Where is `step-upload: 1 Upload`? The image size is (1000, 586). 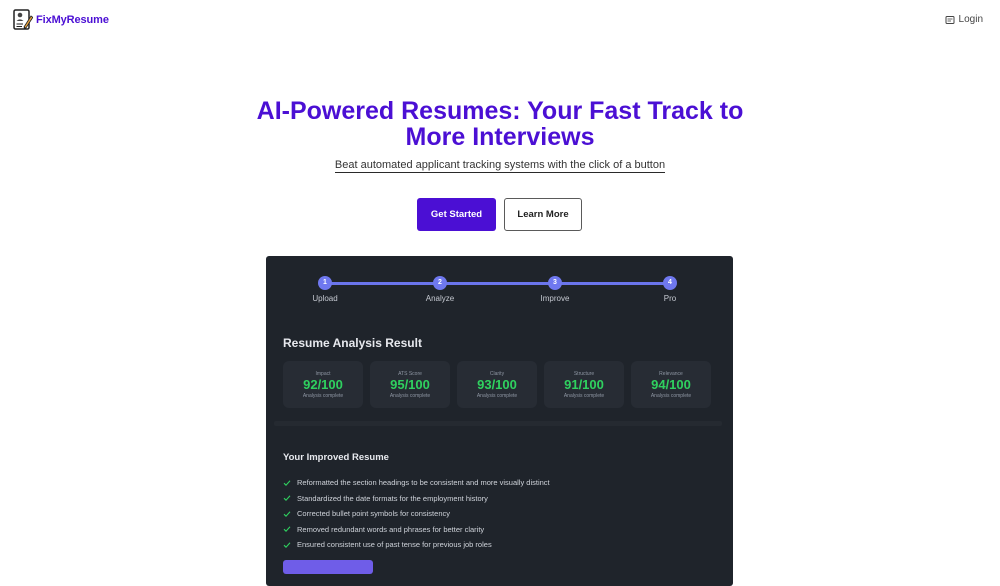
step-upload: 1 Upload is located at coordinates (325, 289).